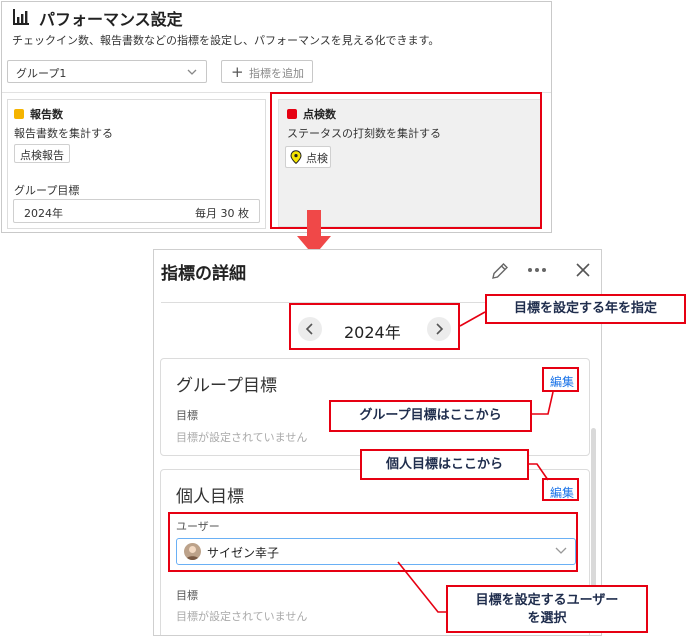 The height and width of the screenshot is (641, 688). Describe the element at coordinates (585, 309) in the screenshot. I see `callout-year: 目標を設定する年を指定` at that location.